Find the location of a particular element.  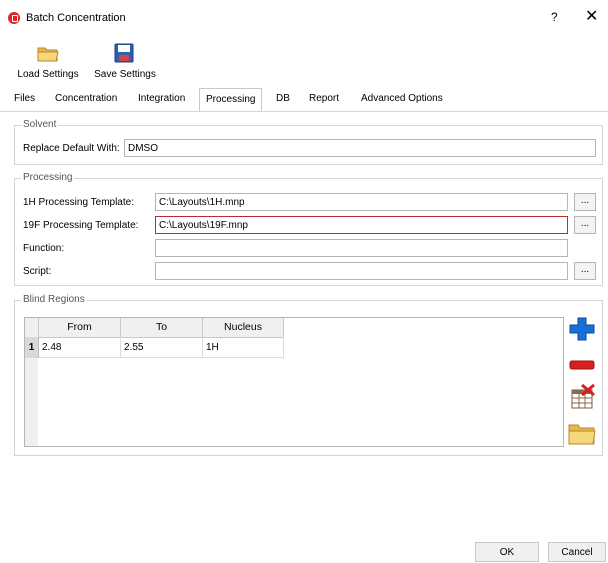

function-input is located at coordinates (361, 248).